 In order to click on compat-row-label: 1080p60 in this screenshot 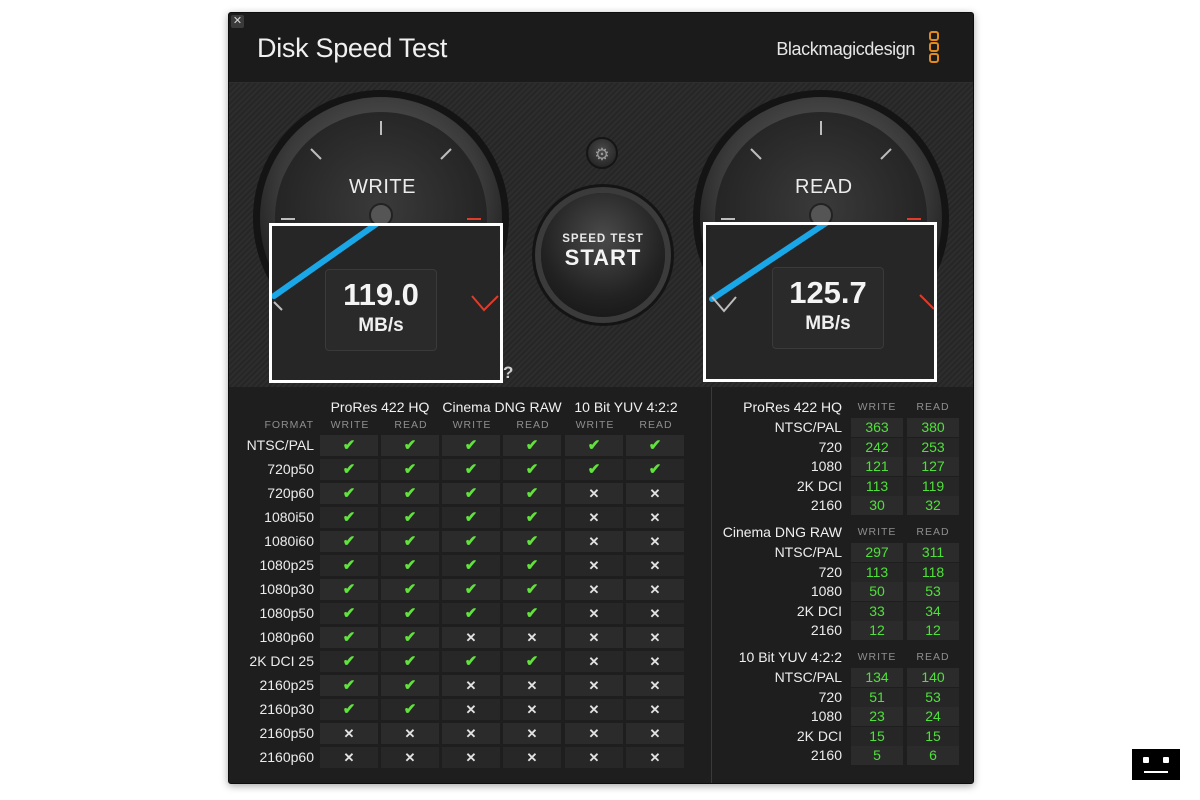, I will do `click(286, 637)`.